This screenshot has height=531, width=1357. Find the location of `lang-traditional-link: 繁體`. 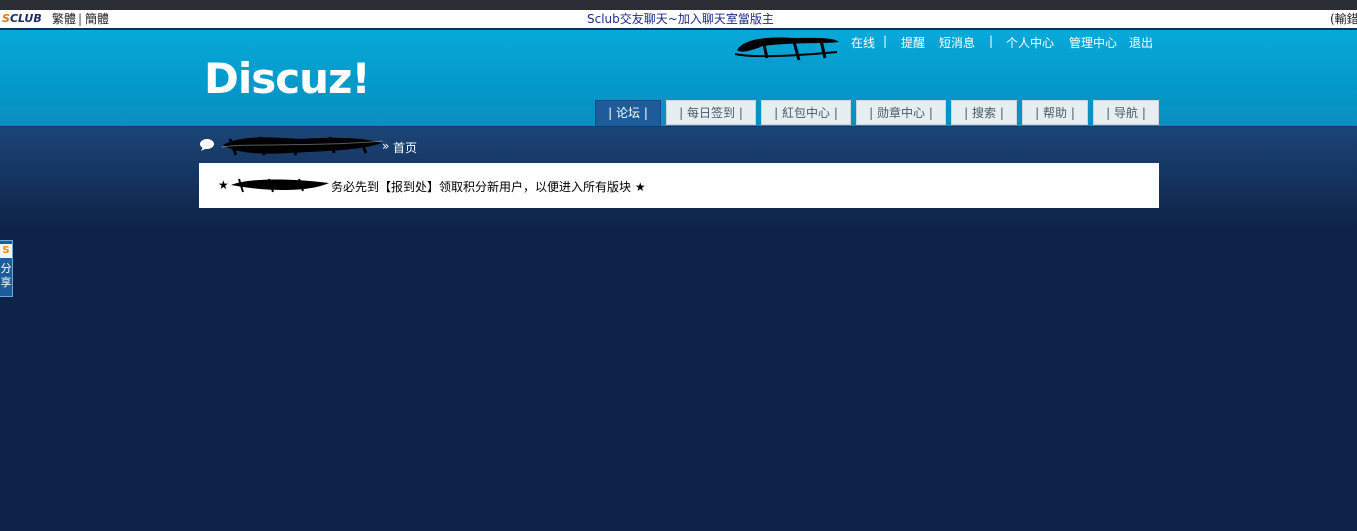

lang-traditional-link: 繁體 is located at coordinates (64, 19).